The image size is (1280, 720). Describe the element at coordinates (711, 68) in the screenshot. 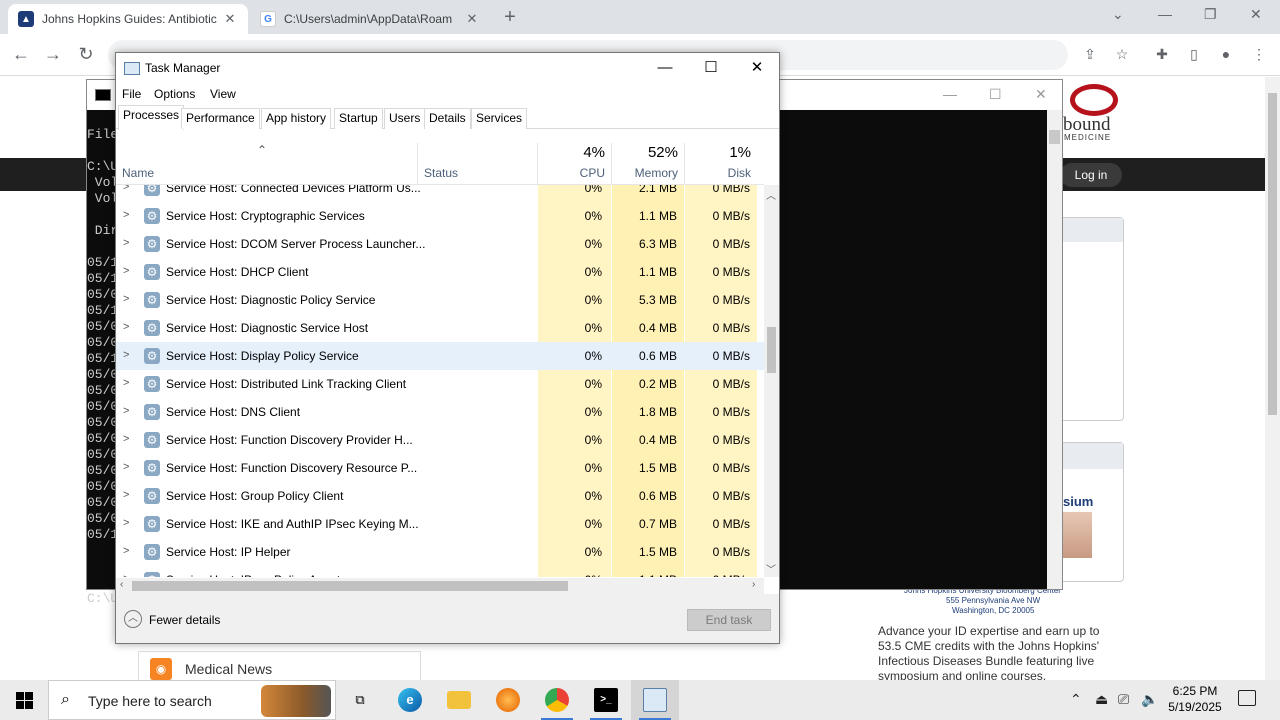

I see `maximize-icon: ☐` at that location.